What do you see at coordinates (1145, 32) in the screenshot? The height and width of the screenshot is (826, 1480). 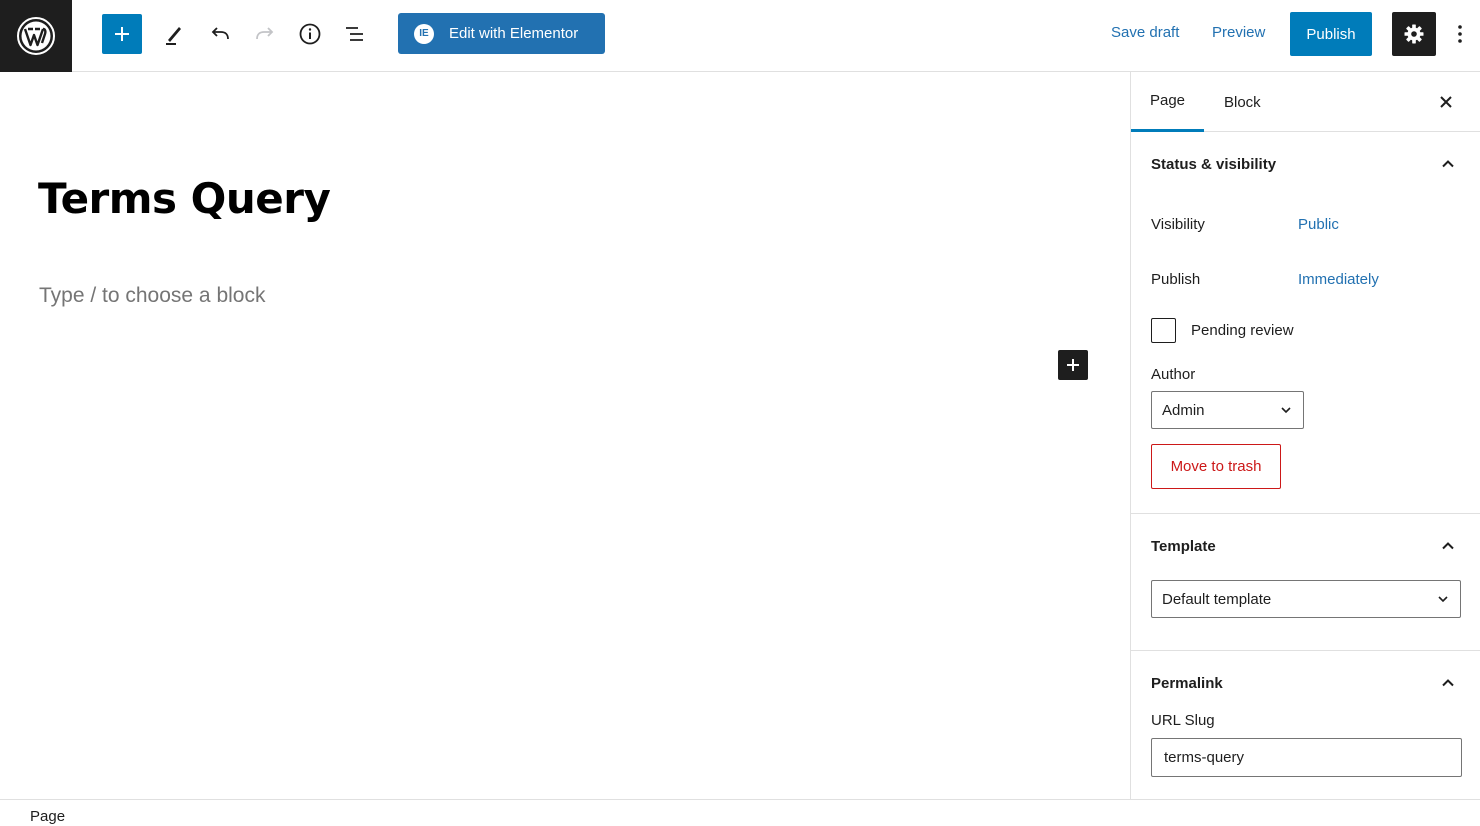 I see `save-draft-button: Save draft` at bounding box center [1145, 32].